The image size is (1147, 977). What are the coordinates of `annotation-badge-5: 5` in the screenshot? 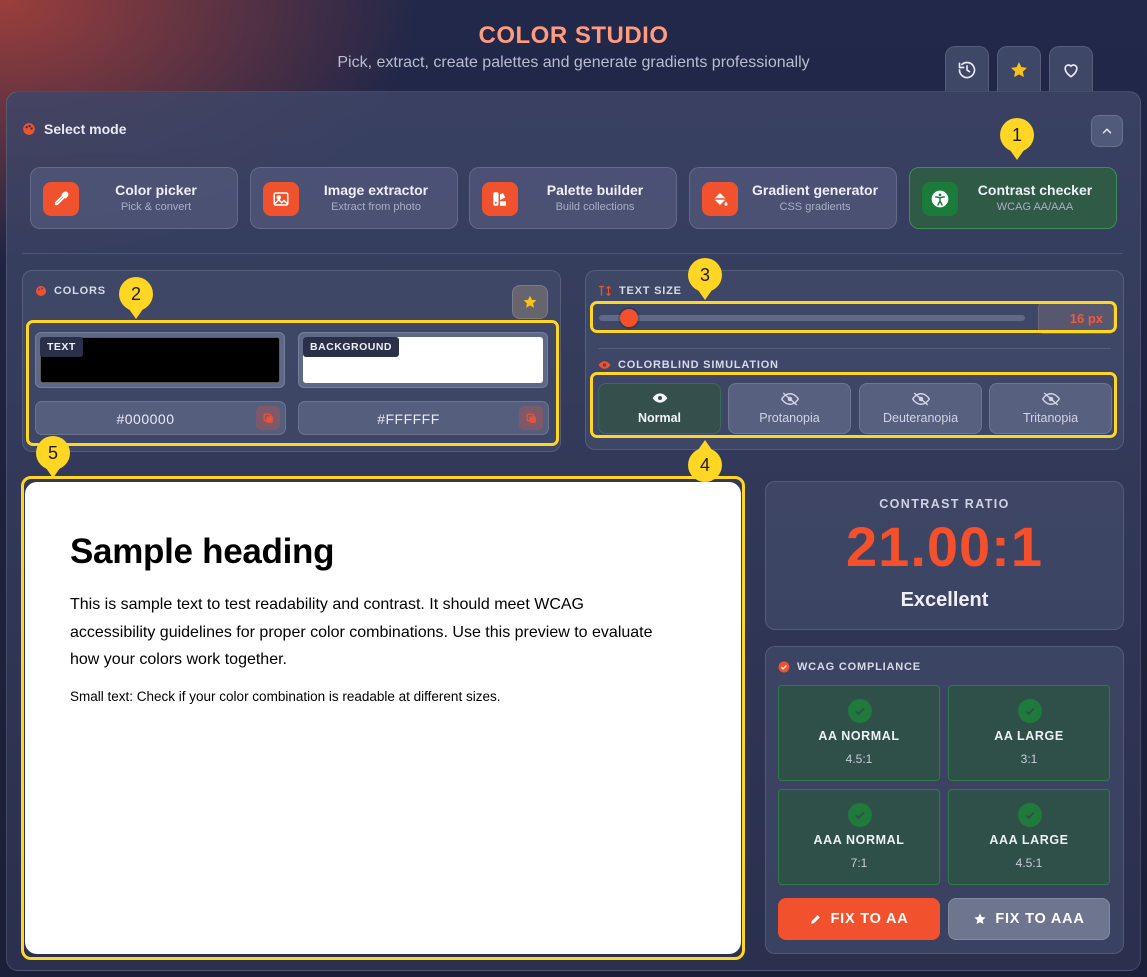 It's located at (53, 453).